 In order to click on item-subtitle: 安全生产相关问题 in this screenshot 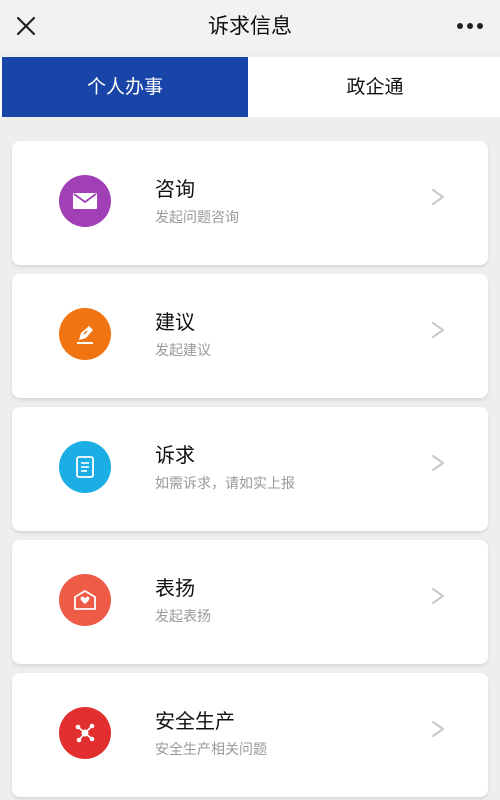, I will do `click(211, 750)`.